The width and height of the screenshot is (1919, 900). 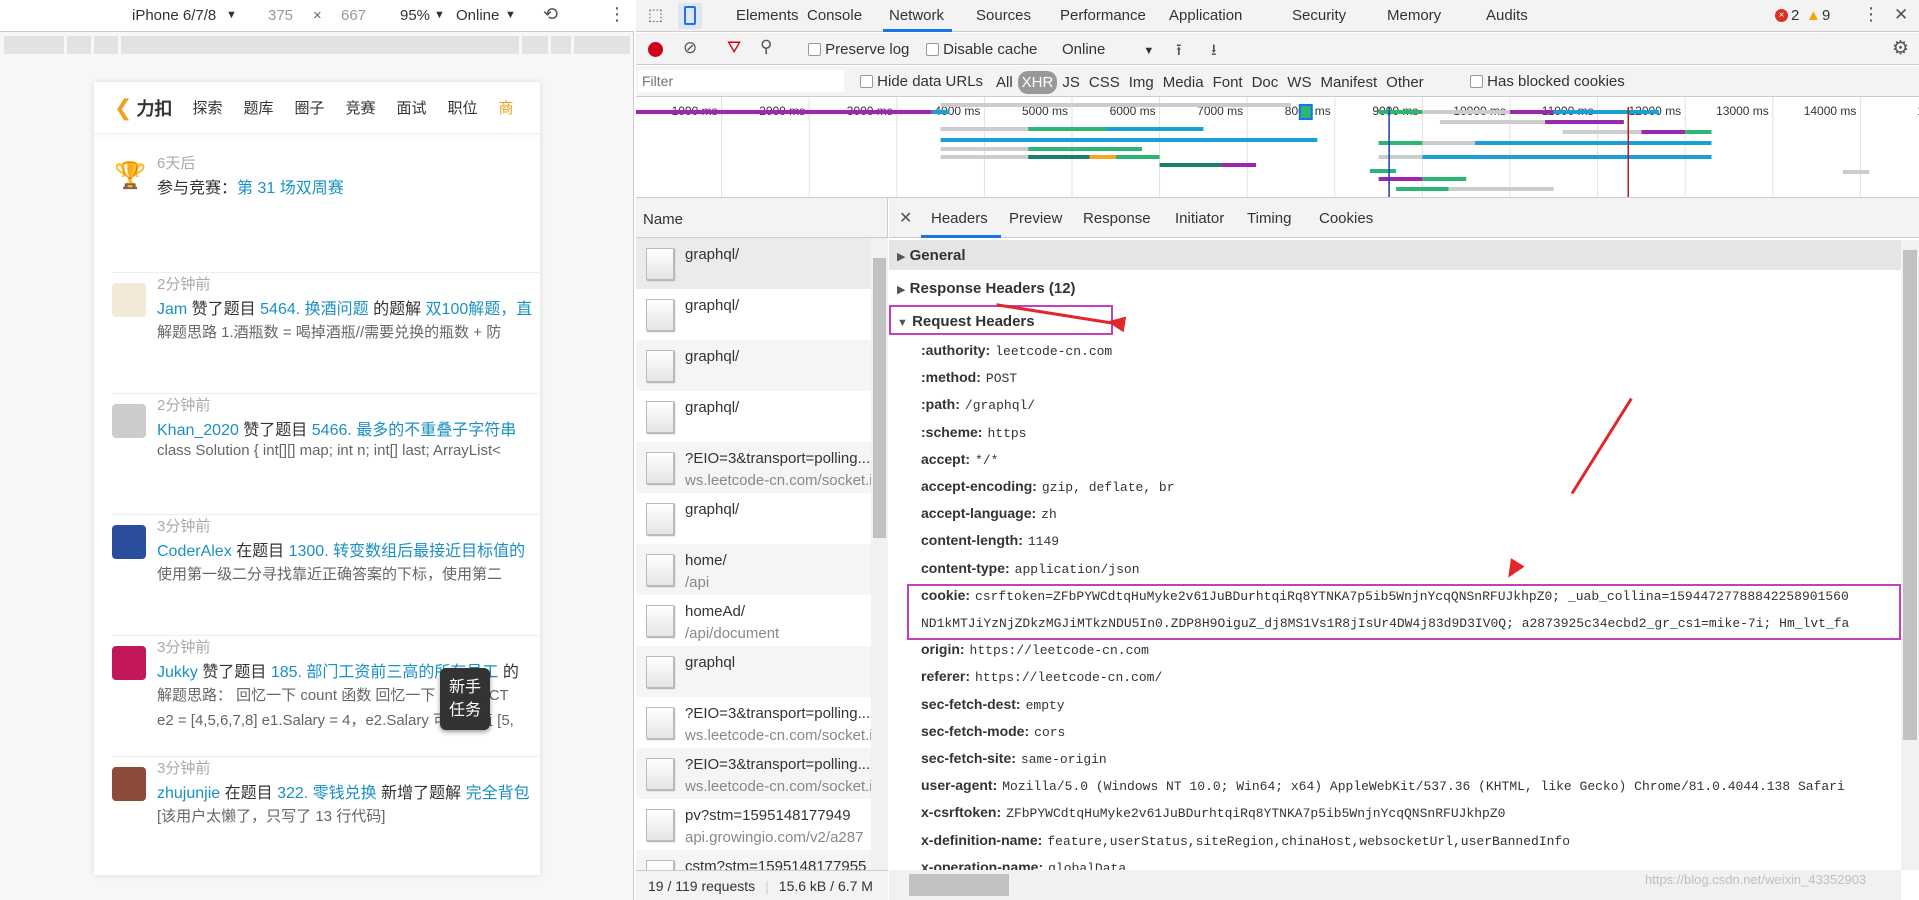 I want to click on header-value: 1149, so click(x=1043, y=541).